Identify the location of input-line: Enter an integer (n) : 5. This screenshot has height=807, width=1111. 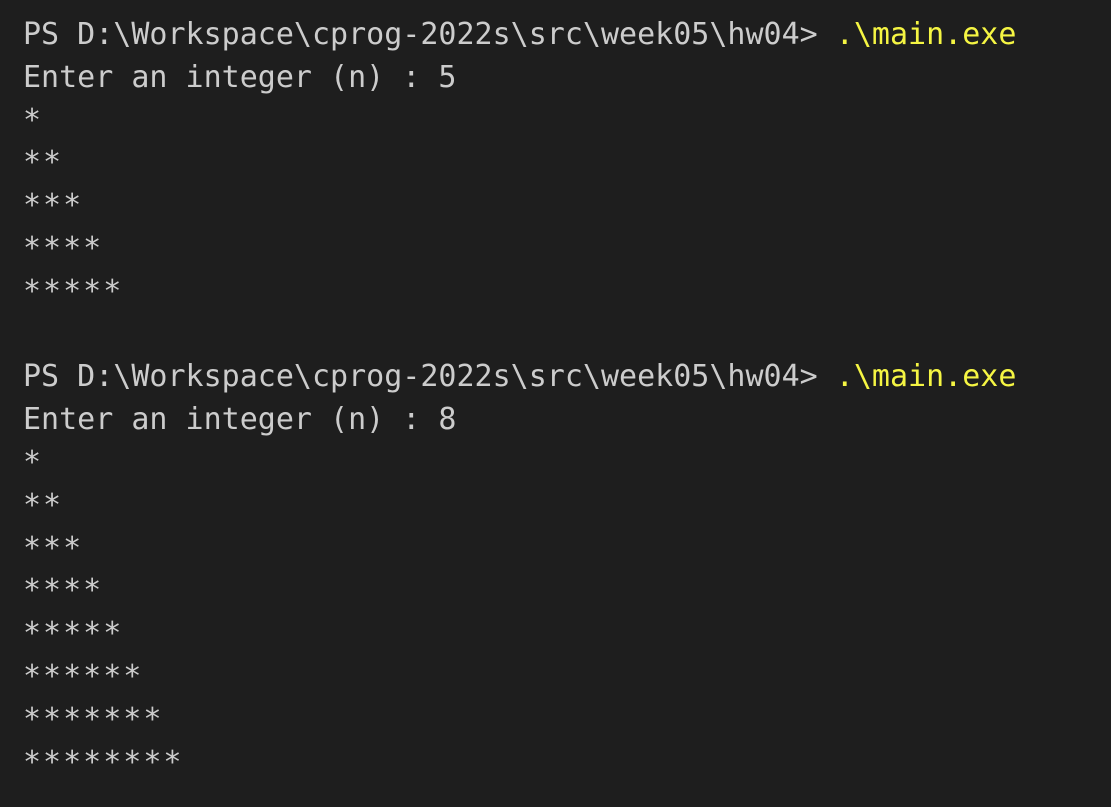
(240, 77).